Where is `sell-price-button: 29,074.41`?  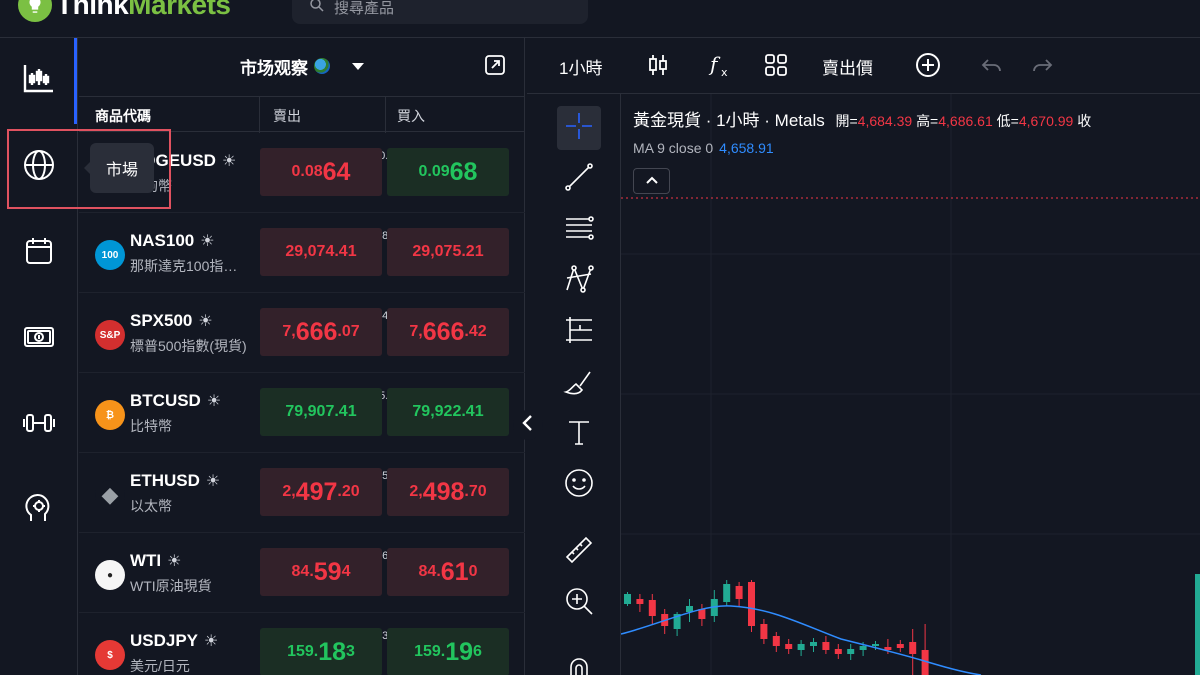
sell-price-button: 29,074.41 is located at coordinates (321, 252).